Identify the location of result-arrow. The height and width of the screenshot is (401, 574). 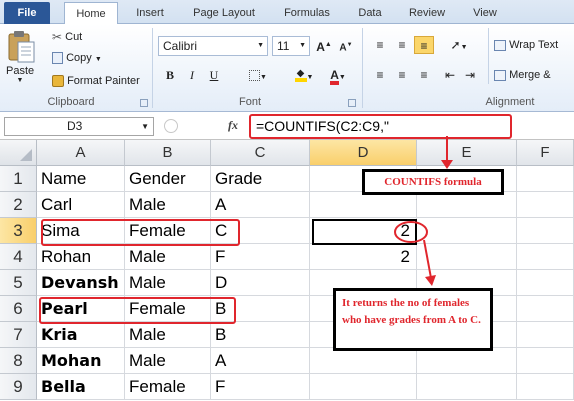
(427, 259).